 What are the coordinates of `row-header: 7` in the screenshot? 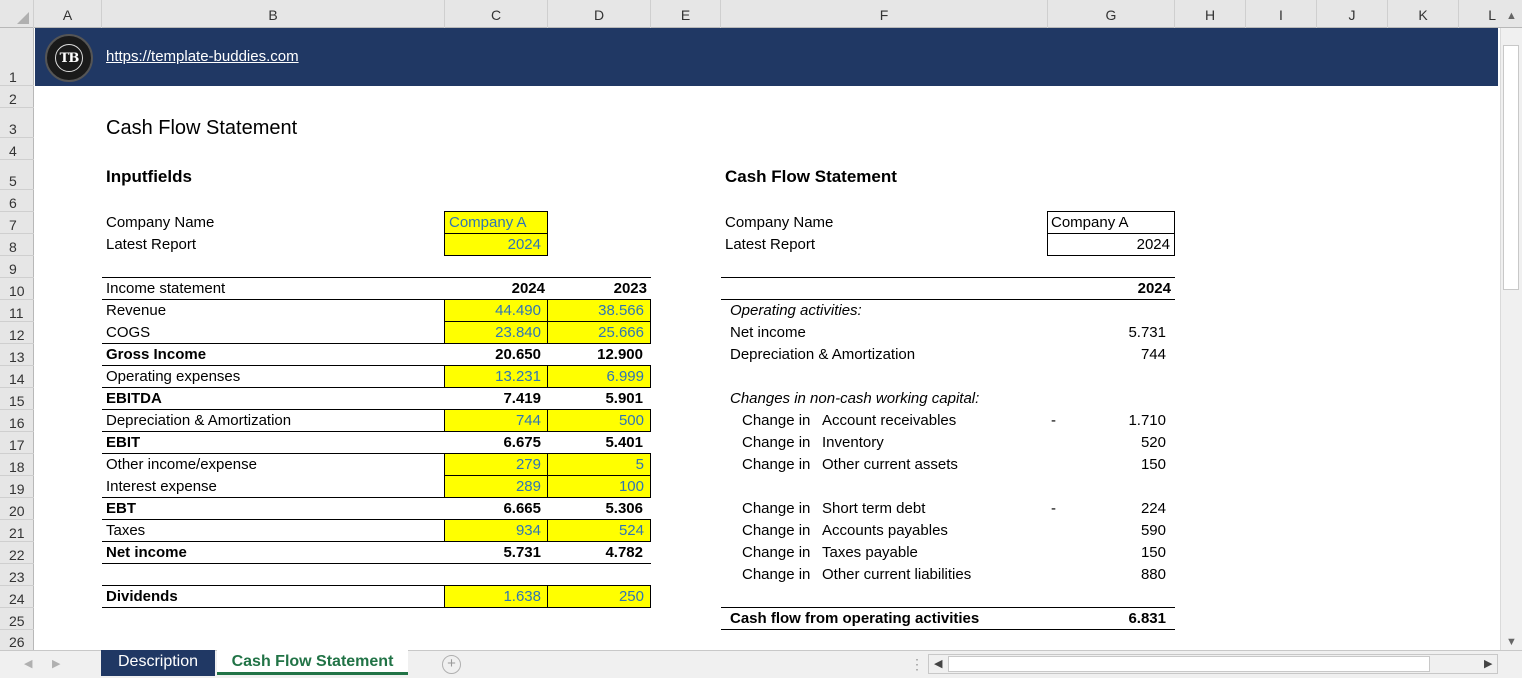 It's located at (17, 223).